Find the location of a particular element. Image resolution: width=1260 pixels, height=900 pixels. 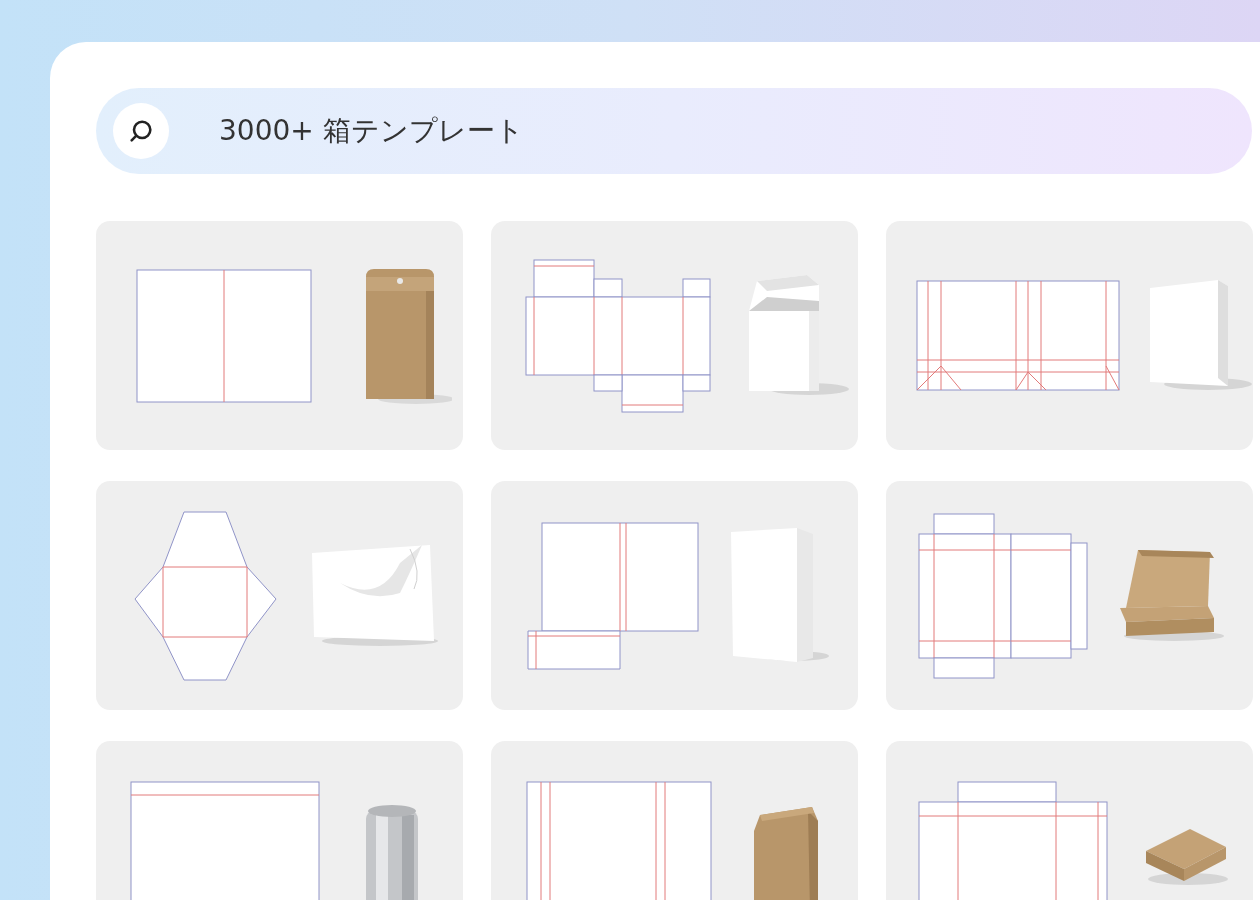

search-text: 3000+ 箱テンプレート is located at coordinates (371, 131).